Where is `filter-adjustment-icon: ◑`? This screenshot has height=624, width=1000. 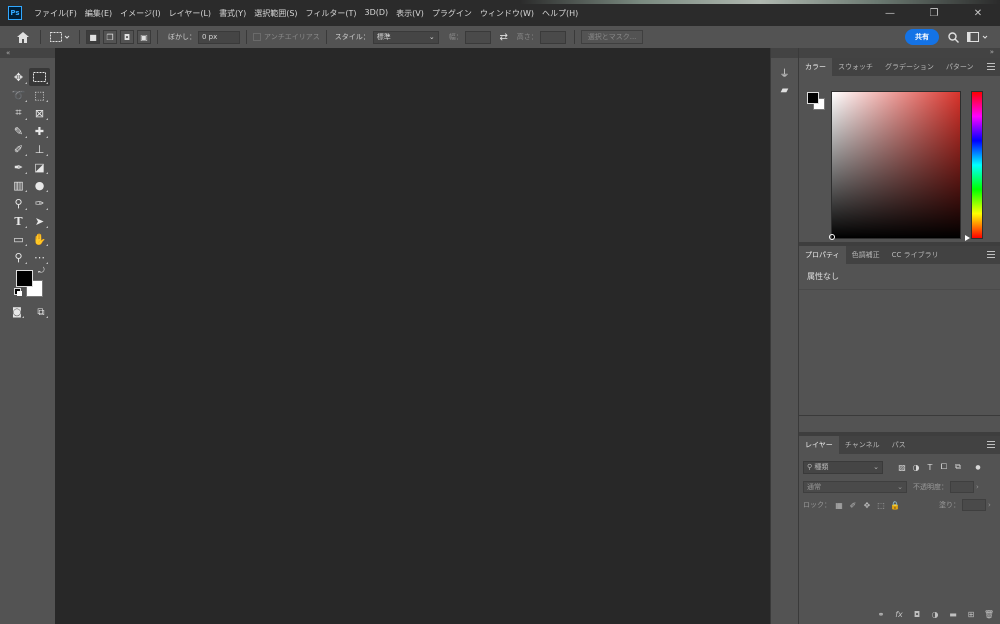
filter-adjustment-icon: ◑ is located at coordinates (916, 467).